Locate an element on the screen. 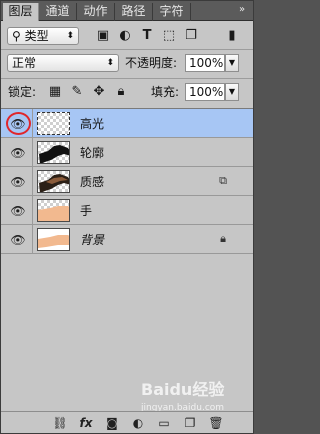  layer-row-texture: 👁︎ 质感 ⧉ is located at coordinates (127, 181).